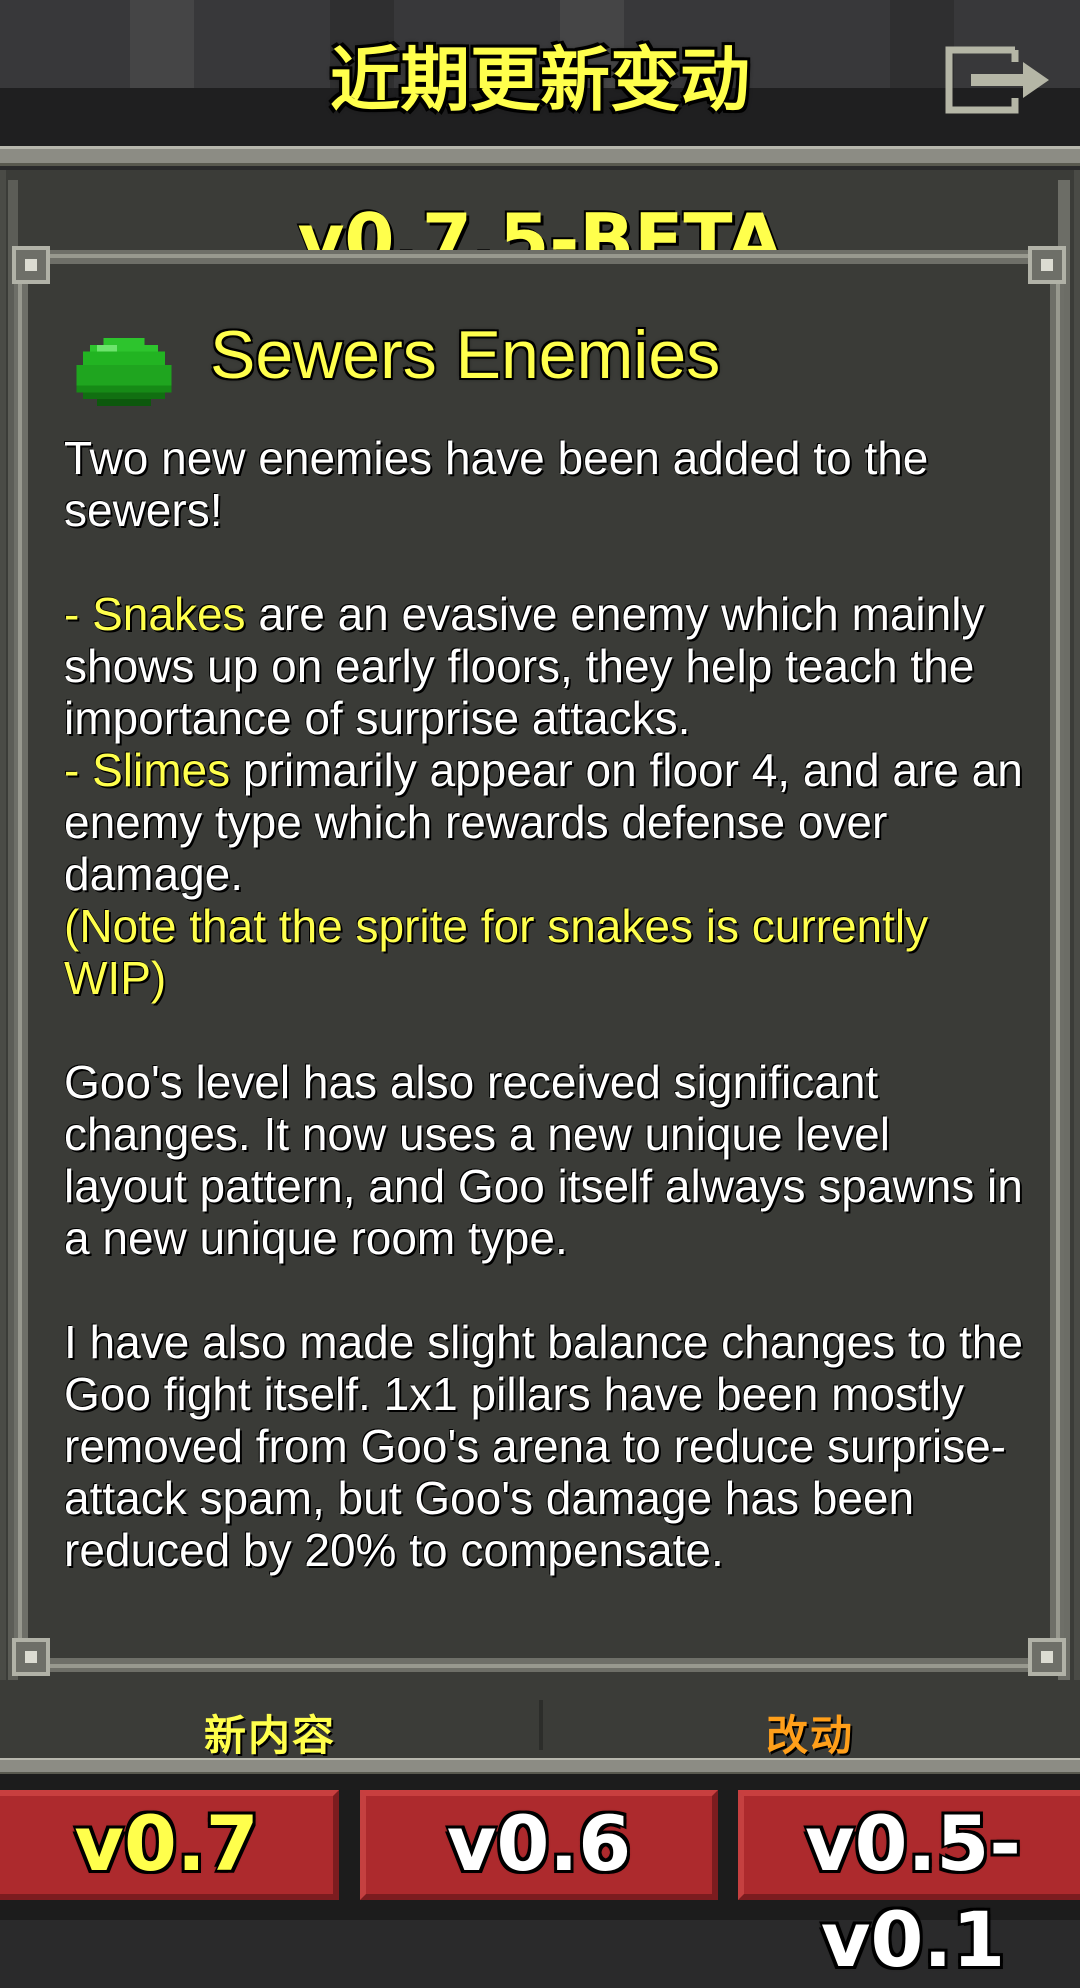  I want to click on snakes-keyword: Snakes, so click(169, 614).